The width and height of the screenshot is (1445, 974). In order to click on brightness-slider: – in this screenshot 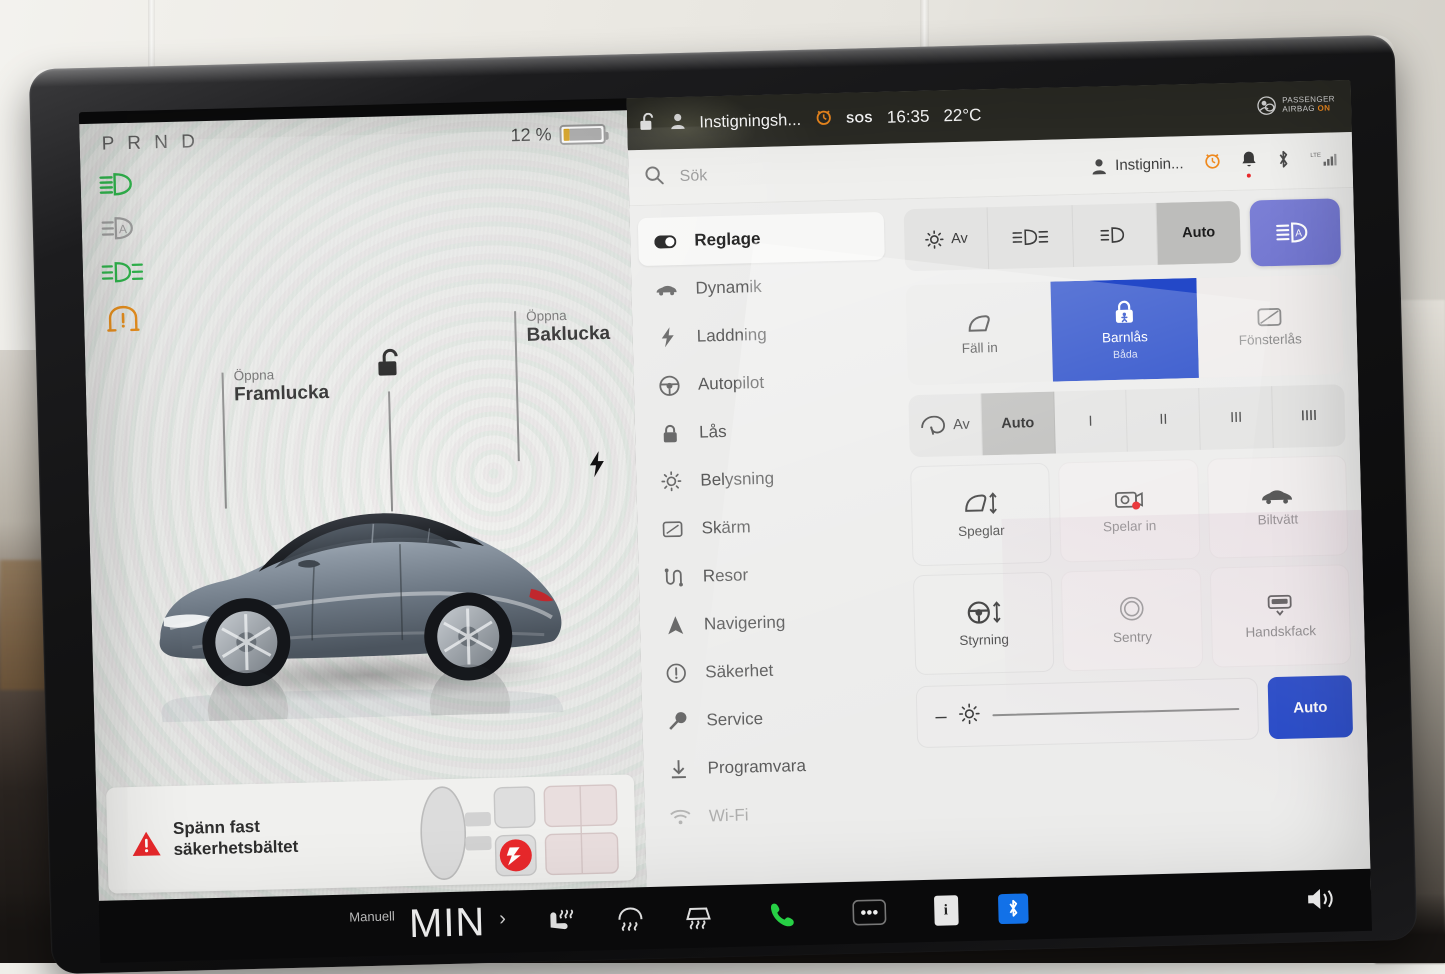, I will do `click(1087, 713)`.